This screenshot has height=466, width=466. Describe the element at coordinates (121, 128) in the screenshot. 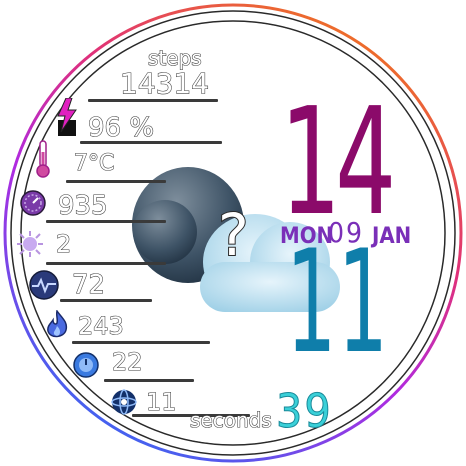

I see `battery-value: 96 %` at that location.